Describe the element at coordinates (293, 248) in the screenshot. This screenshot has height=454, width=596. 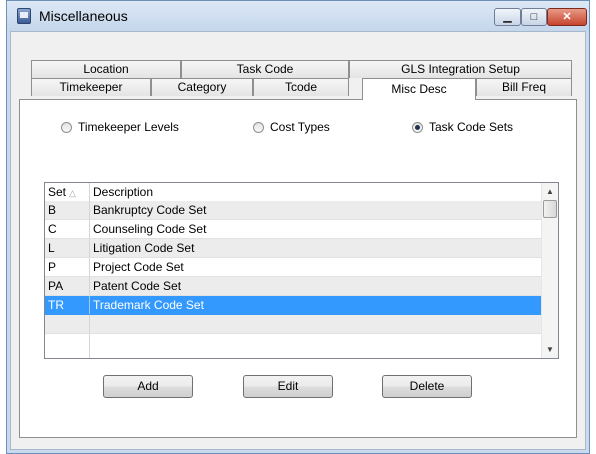
I see `table-row: L Litigation Code Set` at that location.